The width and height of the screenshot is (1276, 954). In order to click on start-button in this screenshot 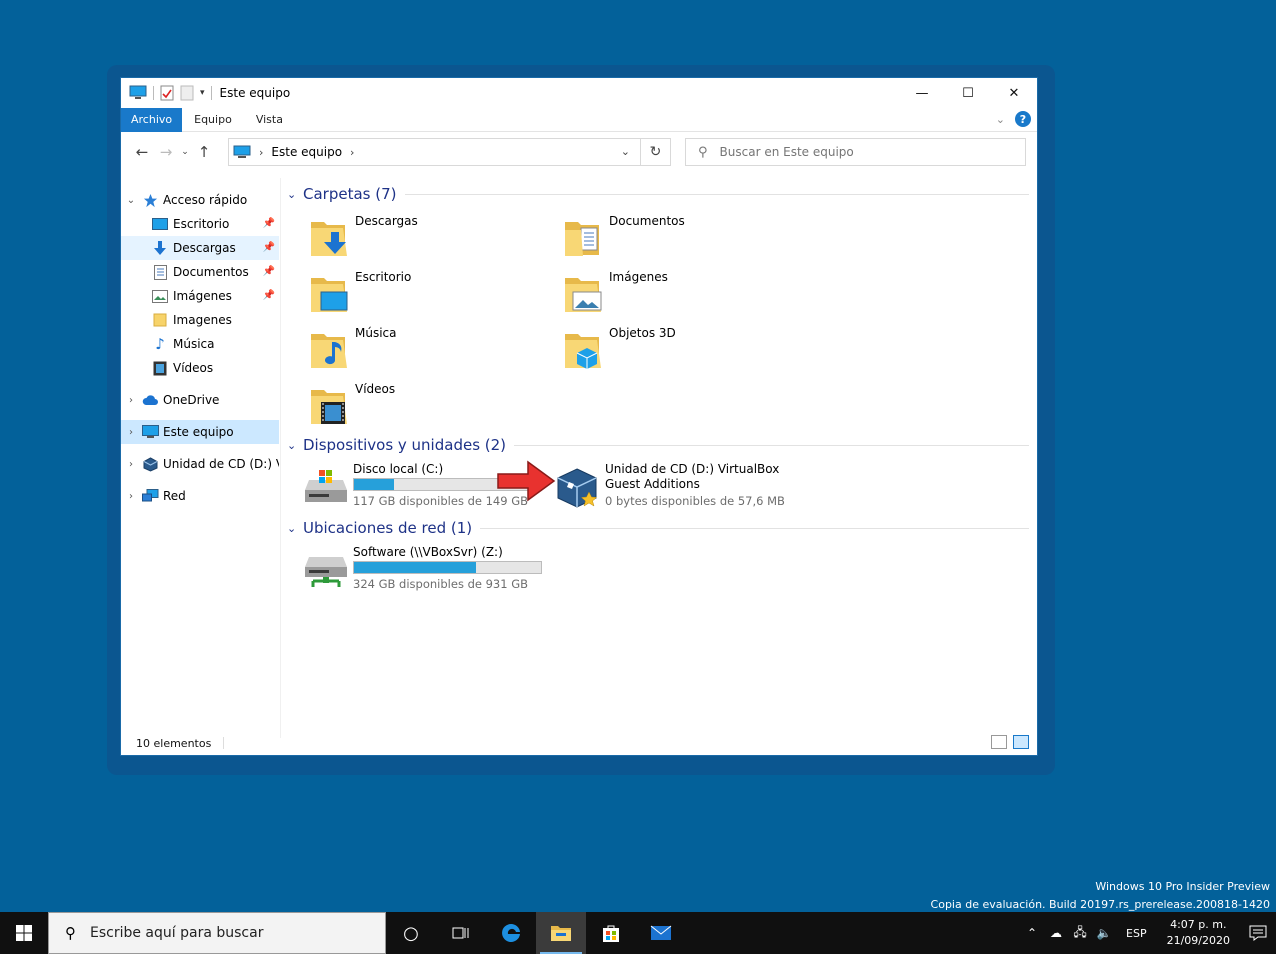, I will do `click(24, 933)`.